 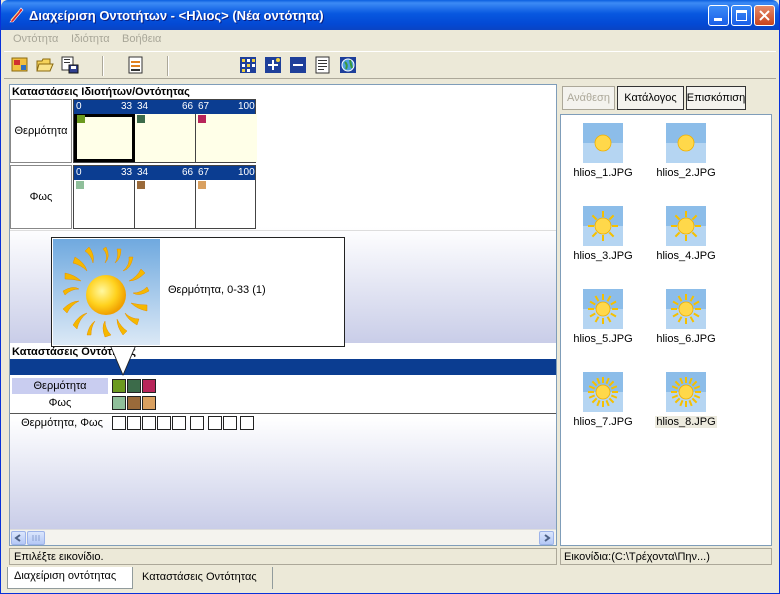 I want to click on maximize-icon, so click(x=741, y=15).